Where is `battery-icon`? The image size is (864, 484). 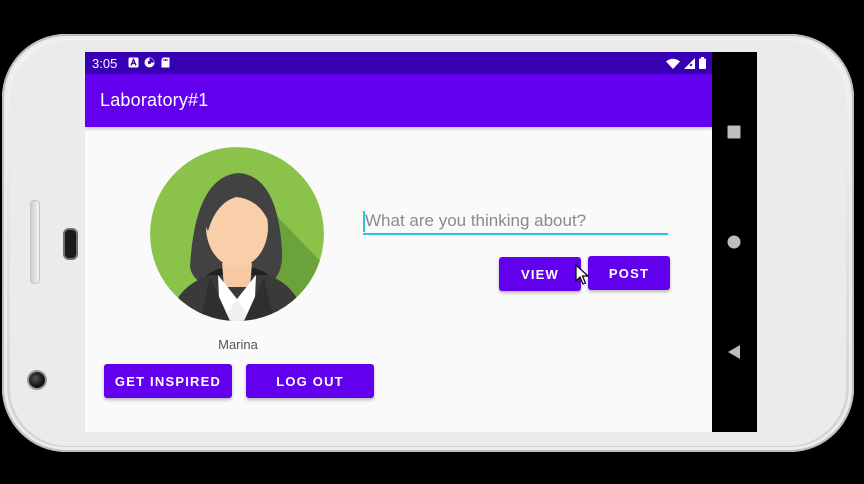 battery-icon is located at coordinates (702, 63).